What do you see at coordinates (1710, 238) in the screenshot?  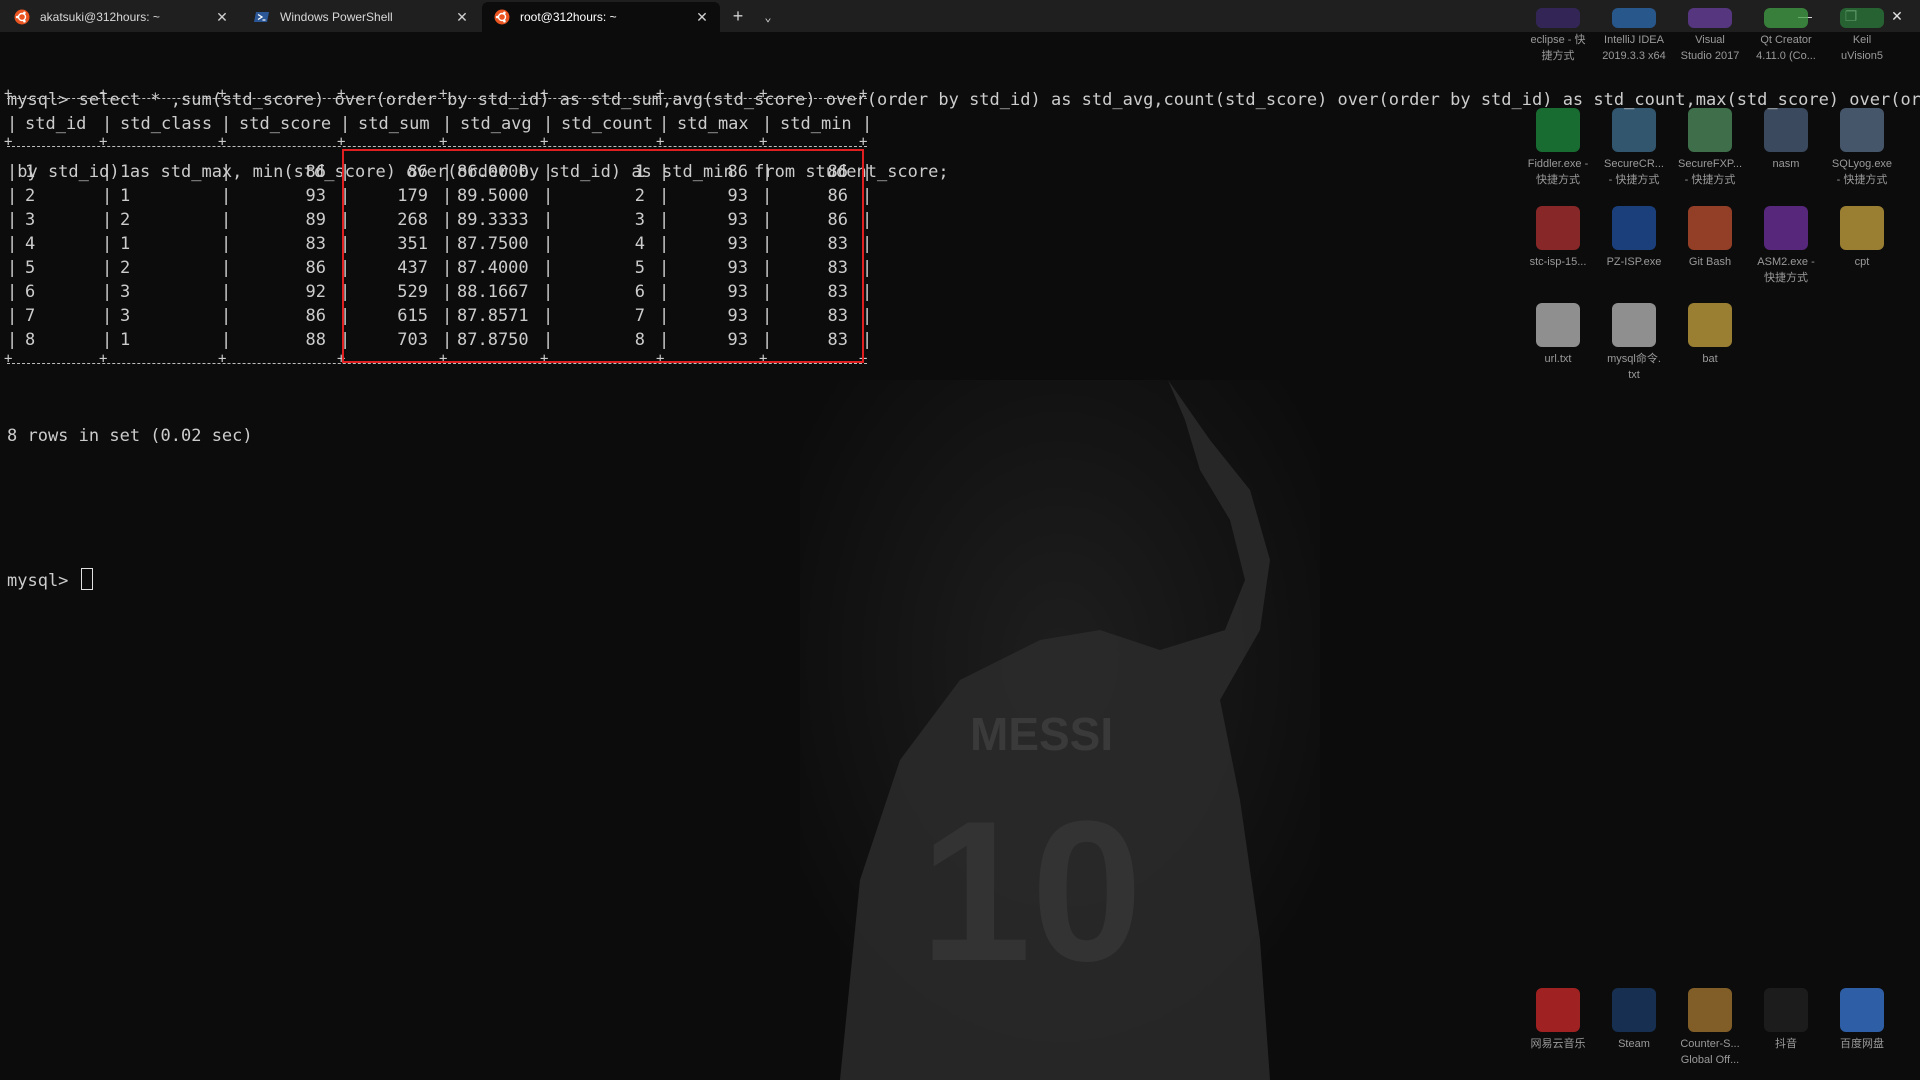 I see `desktop-shortcut: Git Bash` at bounding box center [1710, 238].